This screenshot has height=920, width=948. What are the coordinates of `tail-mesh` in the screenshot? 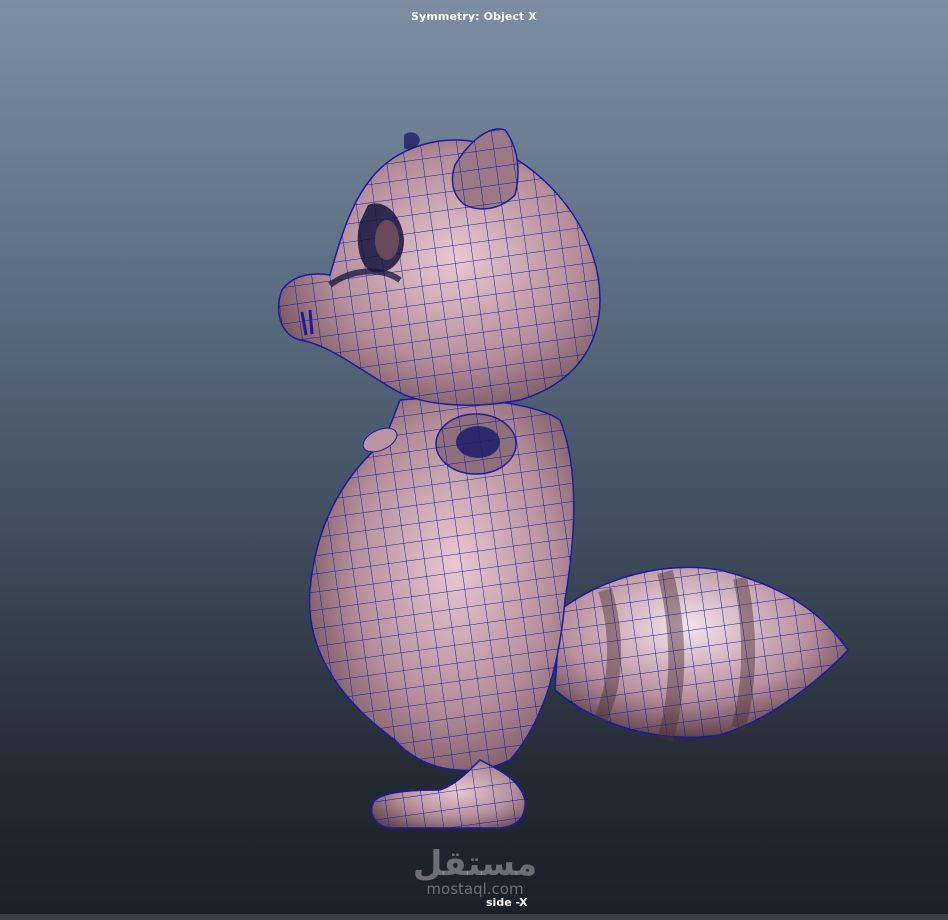 It's located at (701, 654).